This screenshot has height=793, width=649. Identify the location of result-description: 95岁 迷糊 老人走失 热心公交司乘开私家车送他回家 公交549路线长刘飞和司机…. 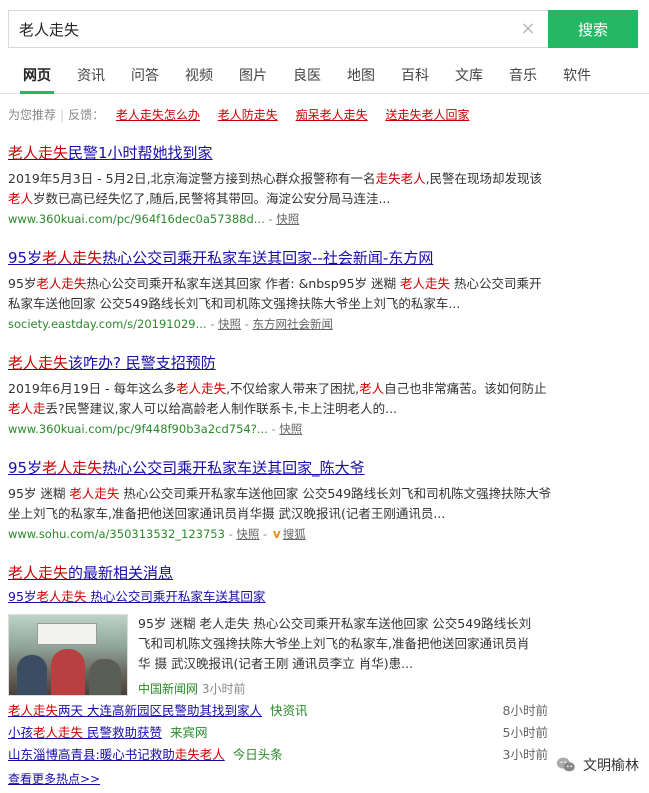
(280, 503).